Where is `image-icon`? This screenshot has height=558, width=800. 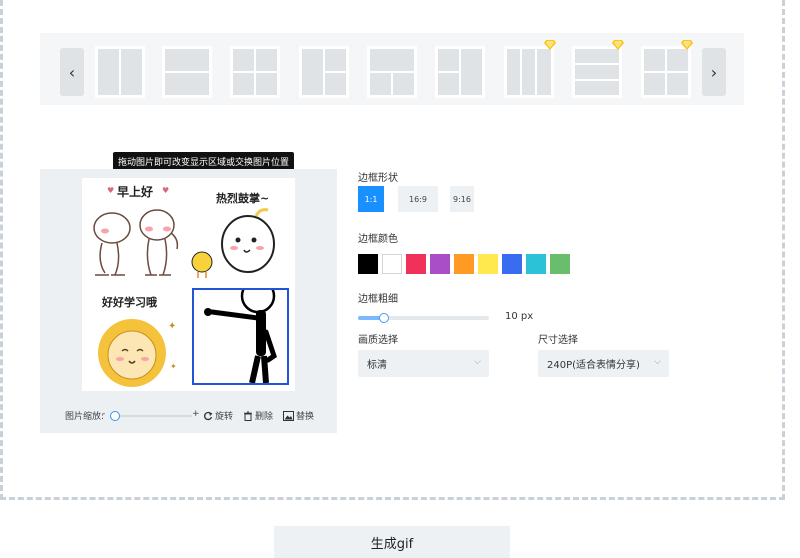
image-icon is located at coordinates (288, 415).